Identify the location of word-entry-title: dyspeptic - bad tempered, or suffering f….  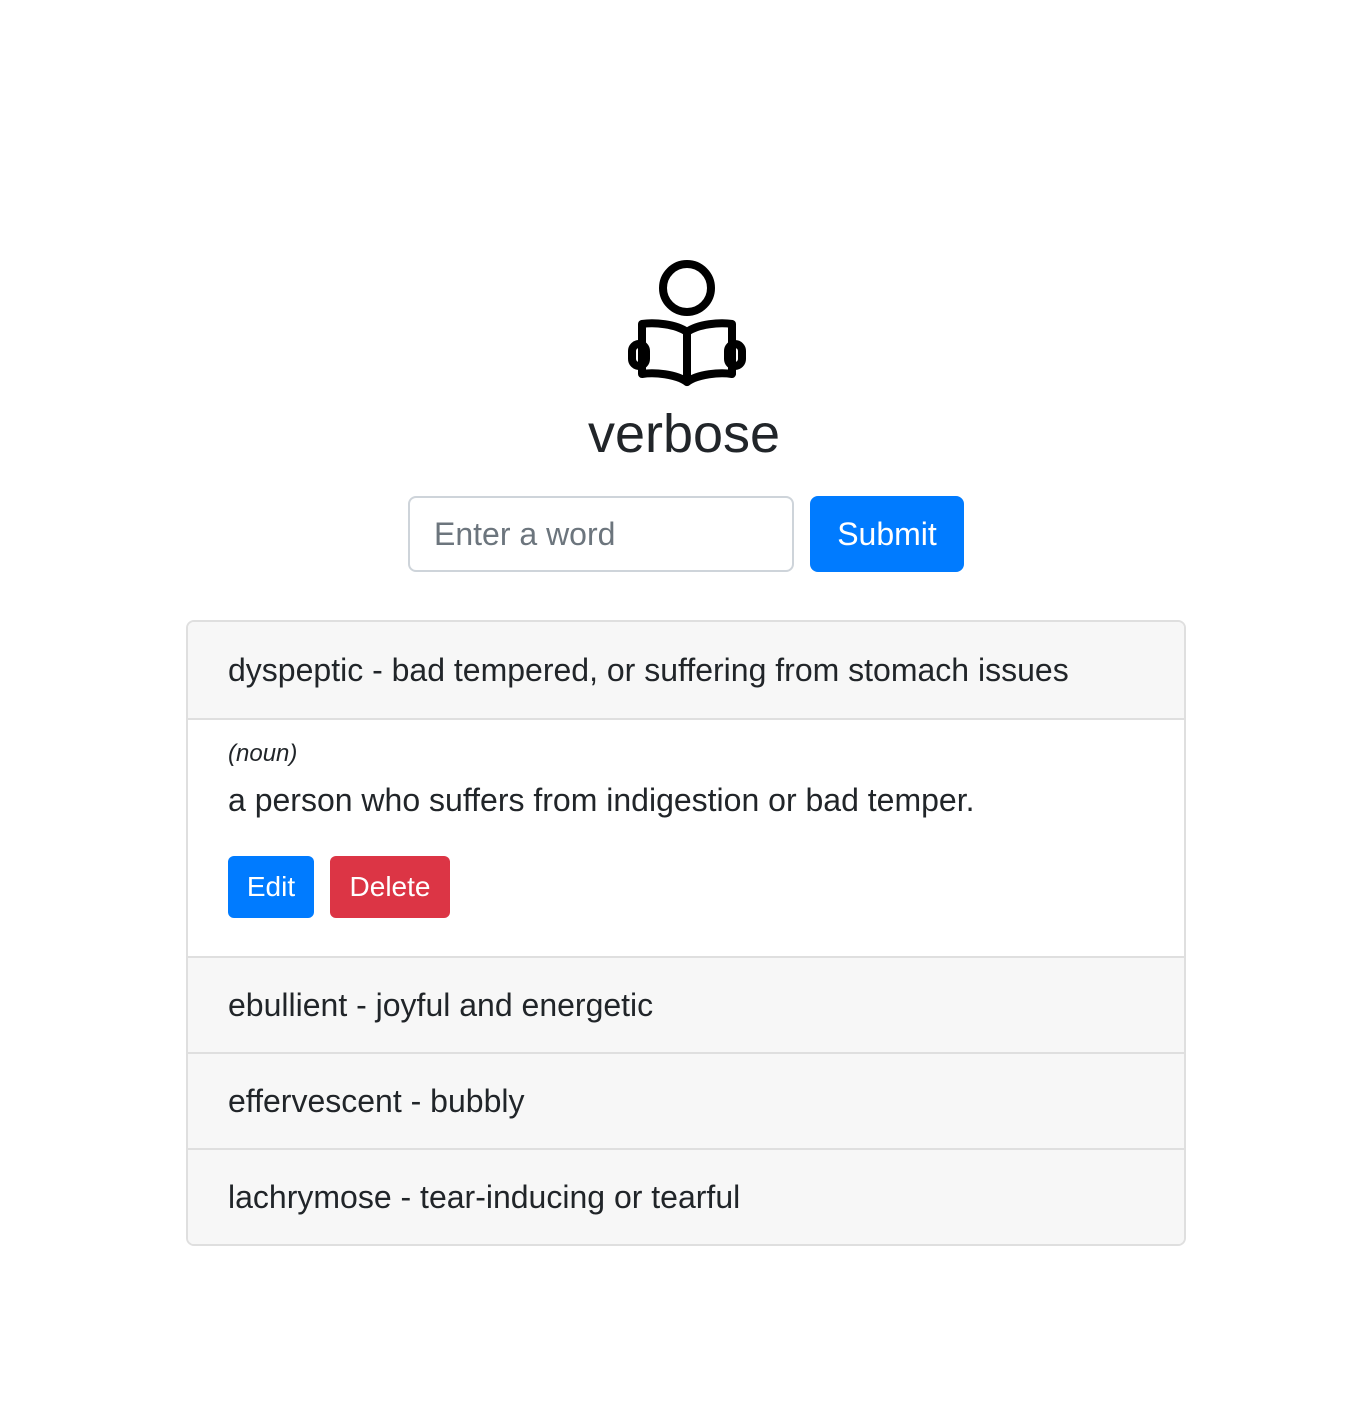
(648, 669).